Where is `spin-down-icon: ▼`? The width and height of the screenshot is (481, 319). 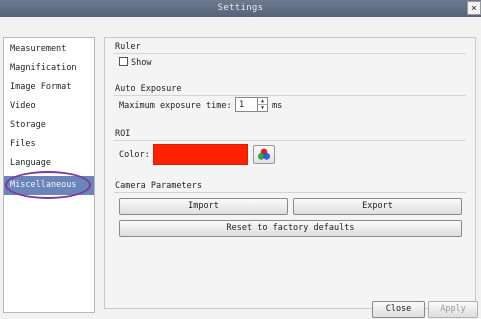
spin-down-icon: ▼ is located at coordinates (262, 107).